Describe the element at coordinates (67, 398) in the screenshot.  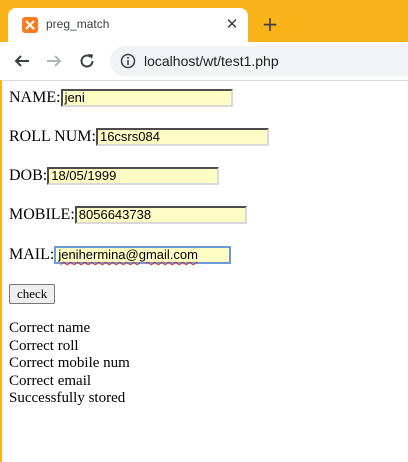
I see `message-line: Successfully stored` at that location.